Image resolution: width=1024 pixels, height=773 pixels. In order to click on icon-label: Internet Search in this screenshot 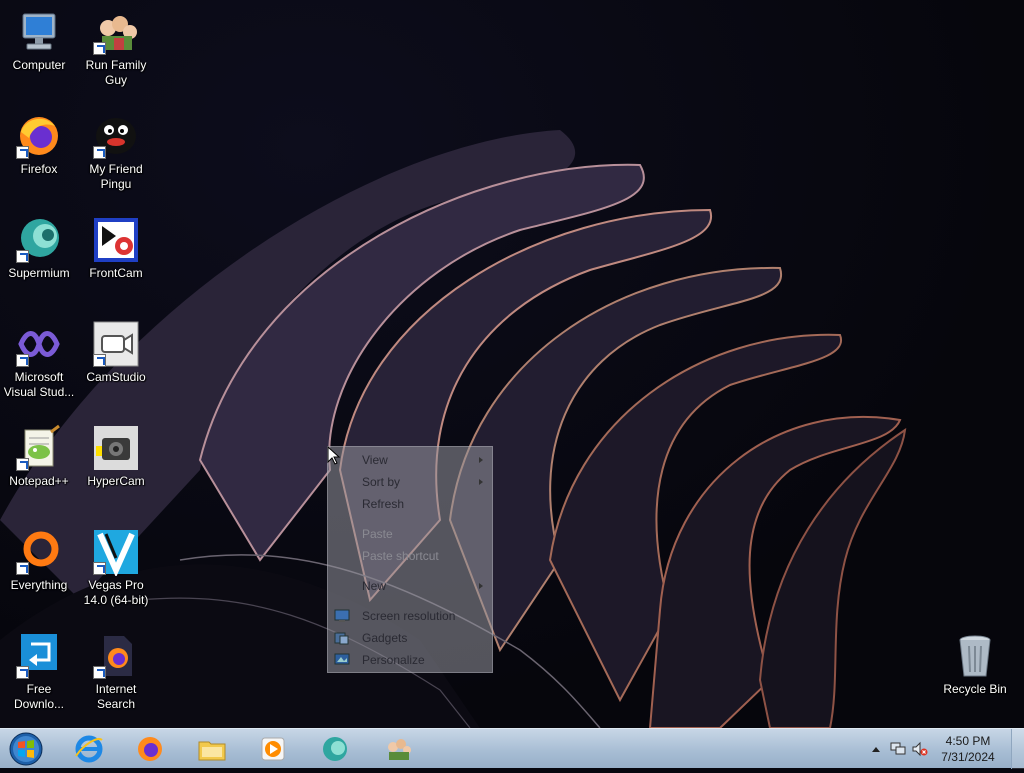, I will do `click(116, 696)`.